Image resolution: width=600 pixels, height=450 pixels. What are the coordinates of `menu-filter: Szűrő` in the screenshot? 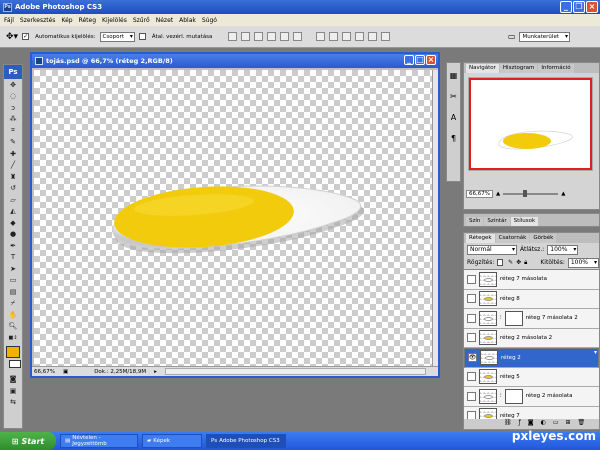 It's located at (141, 20).